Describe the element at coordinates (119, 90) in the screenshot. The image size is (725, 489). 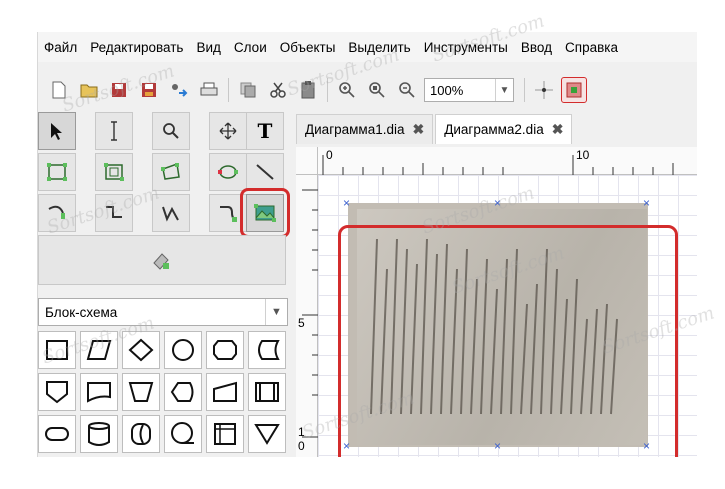
I see `save-icon` at that location.